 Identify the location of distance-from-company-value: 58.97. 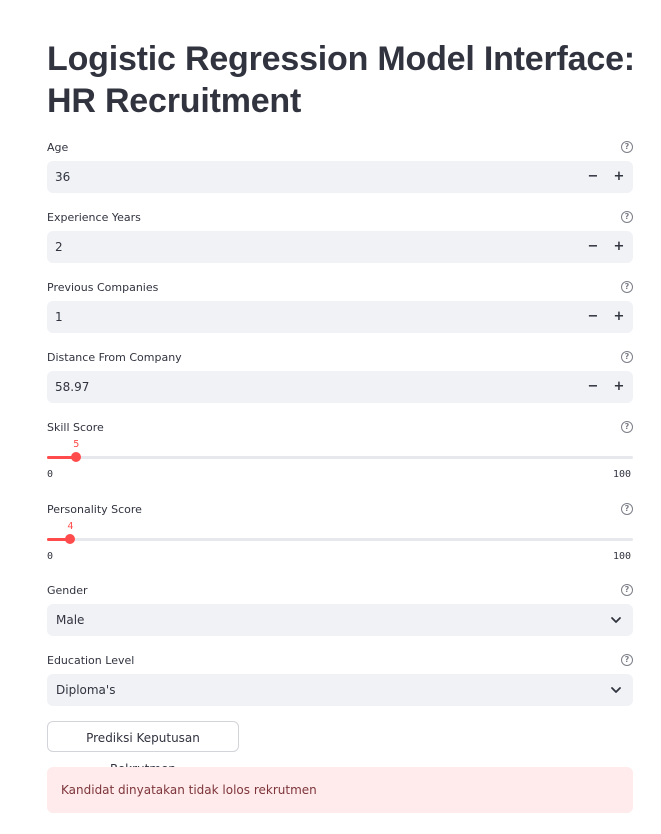
(72, 387).